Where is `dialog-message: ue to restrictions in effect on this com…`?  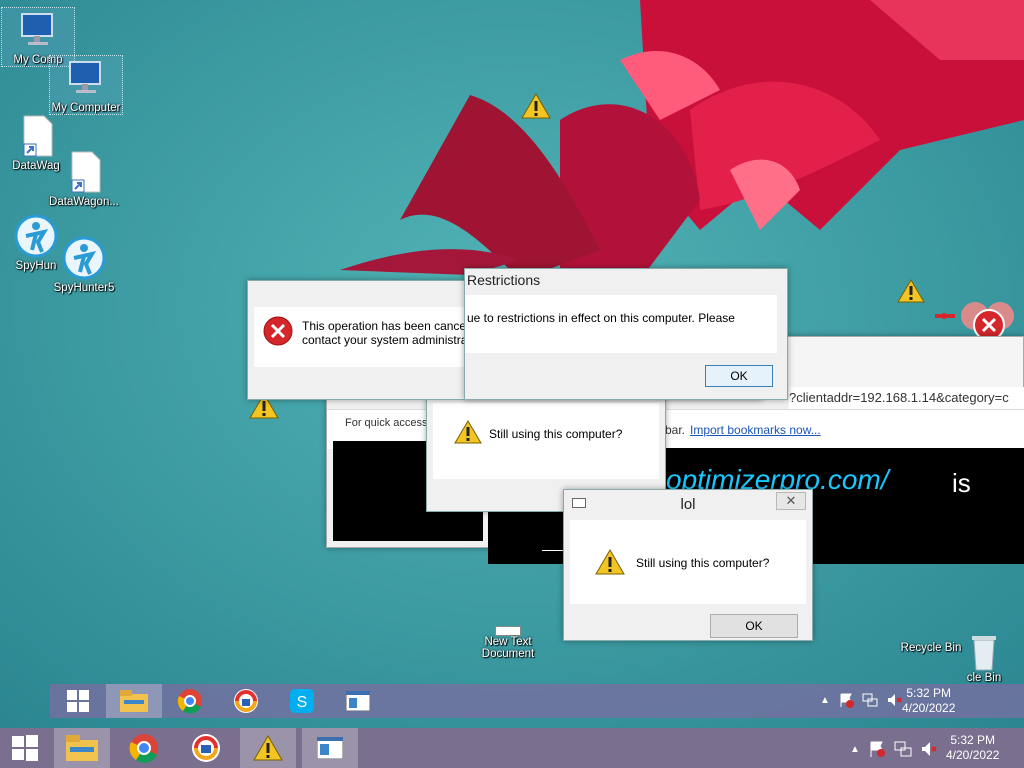
dialog-message: ue to restrictions in effect on this com… is located at coordinates (601, 318).